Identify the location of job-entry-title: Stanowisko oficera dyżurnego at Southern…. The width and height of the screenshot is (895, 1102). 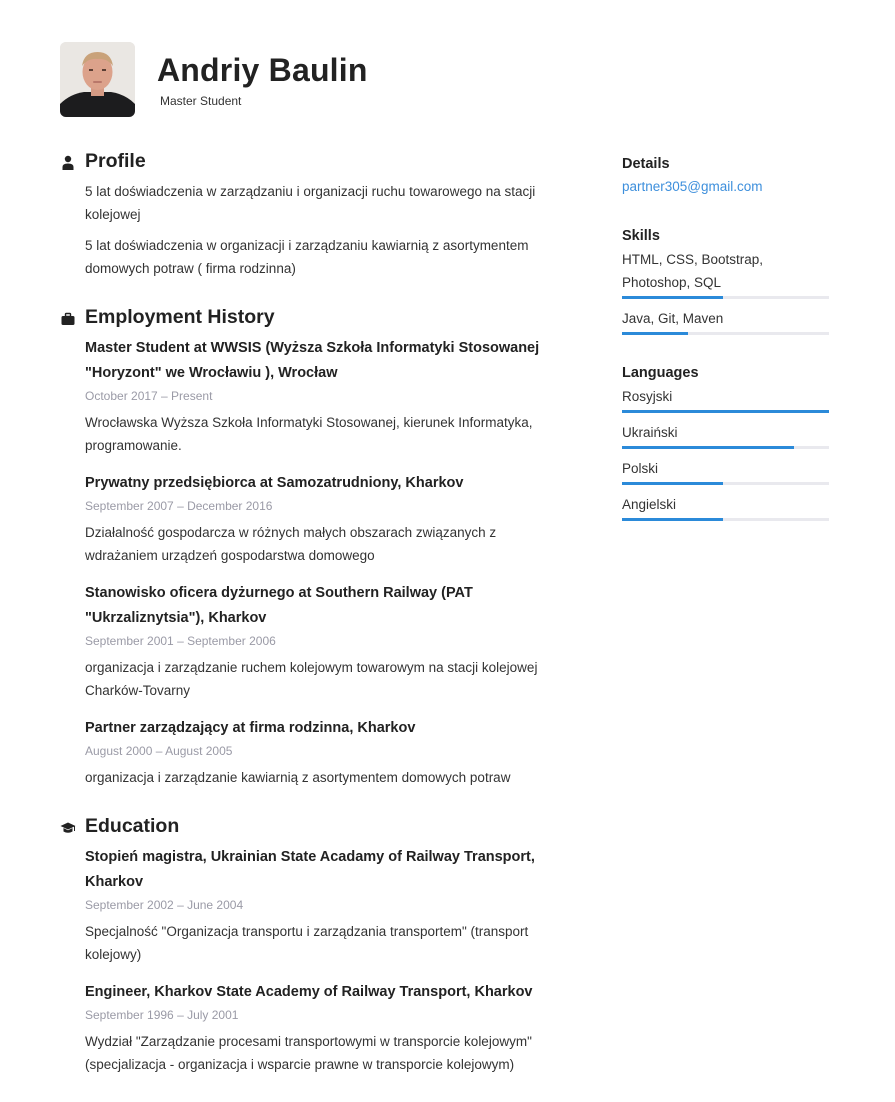
(279, 605).